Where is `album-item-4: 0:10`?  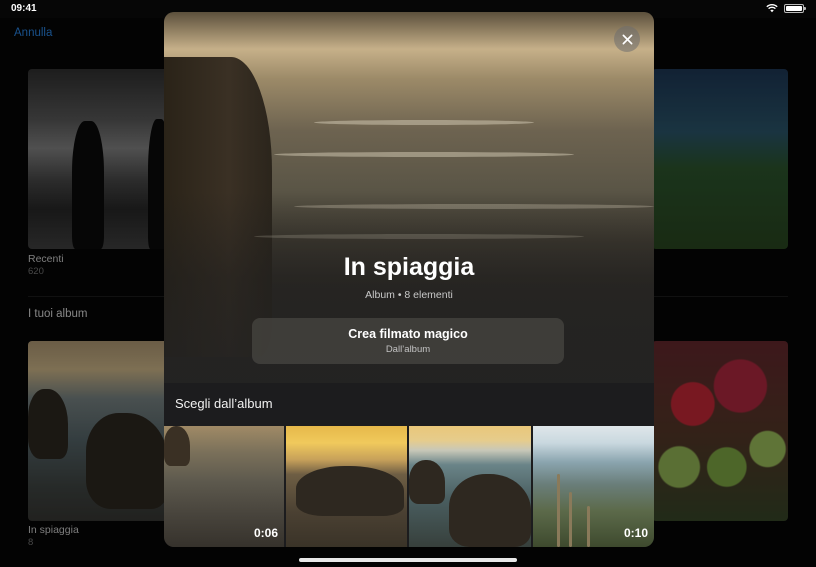 album-item-4: 0:10 is located at coordinates (593, 486).